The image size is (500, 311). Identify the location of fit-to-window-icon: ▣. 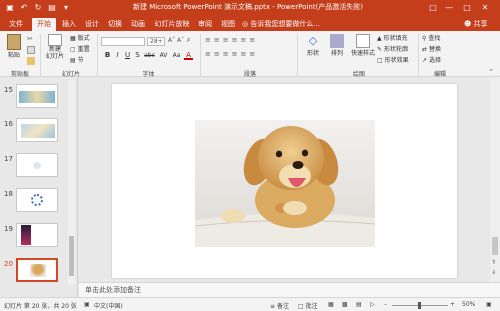
(489, 304).